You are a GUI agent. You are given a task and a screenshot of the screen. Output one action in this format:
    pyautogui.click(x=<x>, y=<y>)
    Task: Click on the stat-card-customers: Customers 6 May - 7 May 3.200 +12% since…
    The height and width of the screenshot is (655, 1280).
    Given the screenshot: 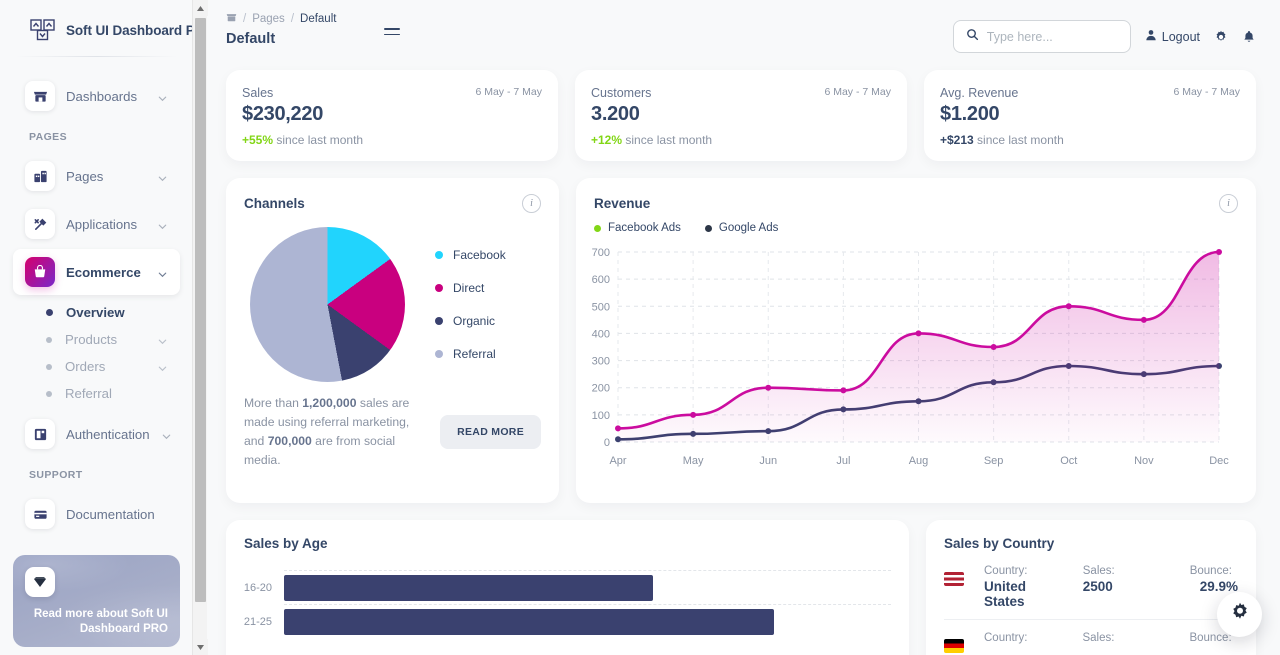 What is the action you would take?
    pyautogui.click(x=741, y=115)
    